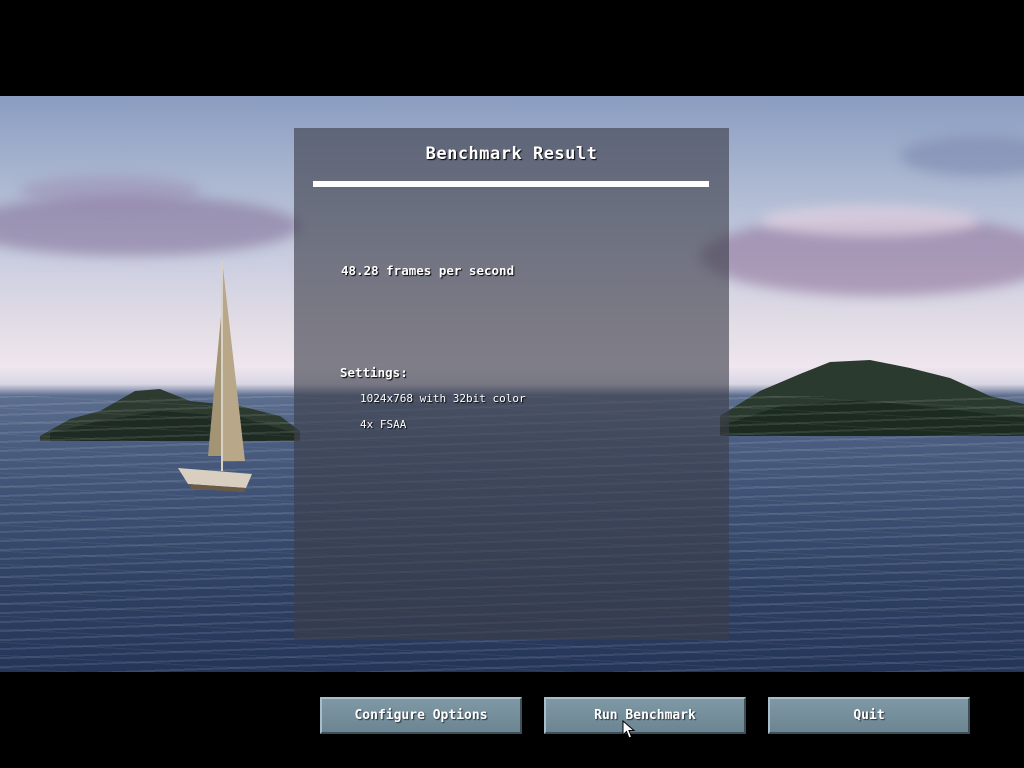 The width and height of the screenshot is (1024, 768). I want to click on arrow-cursor-icon, so click(629, 729).